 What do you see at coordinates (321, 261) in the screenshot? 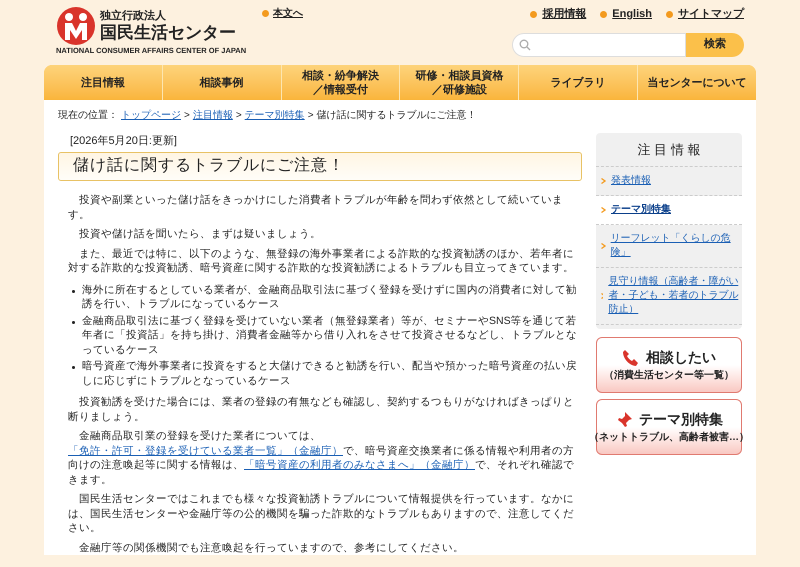
I see `body-paragraph: また、最近では特に、以下のような、無登録の海外事業者による詐欺的な投資勧誘のほか、若年者に対する詐欺的な投資勧誘、暗号資産に関する詐欺的な投資勧誘によるトラブルも目立ってきています。` at bounding box center [321, 261].